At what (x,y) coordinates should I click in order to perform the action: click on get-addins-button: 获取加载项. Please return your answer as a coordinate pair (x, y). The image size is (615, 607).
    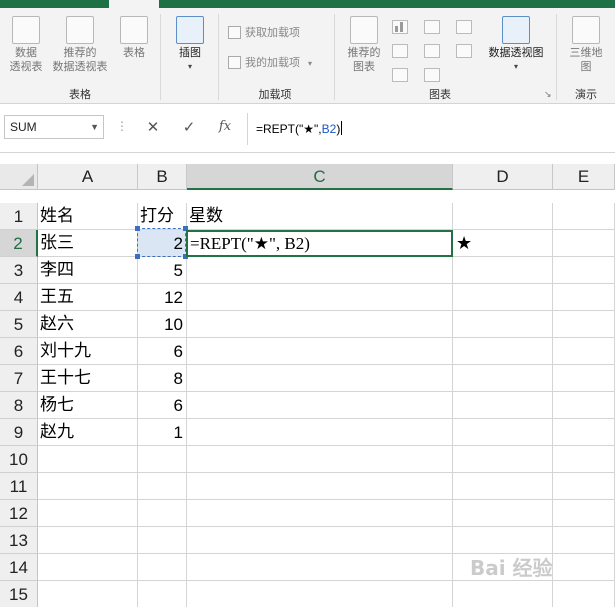
    Looking at the image, I should click on (264, 33).